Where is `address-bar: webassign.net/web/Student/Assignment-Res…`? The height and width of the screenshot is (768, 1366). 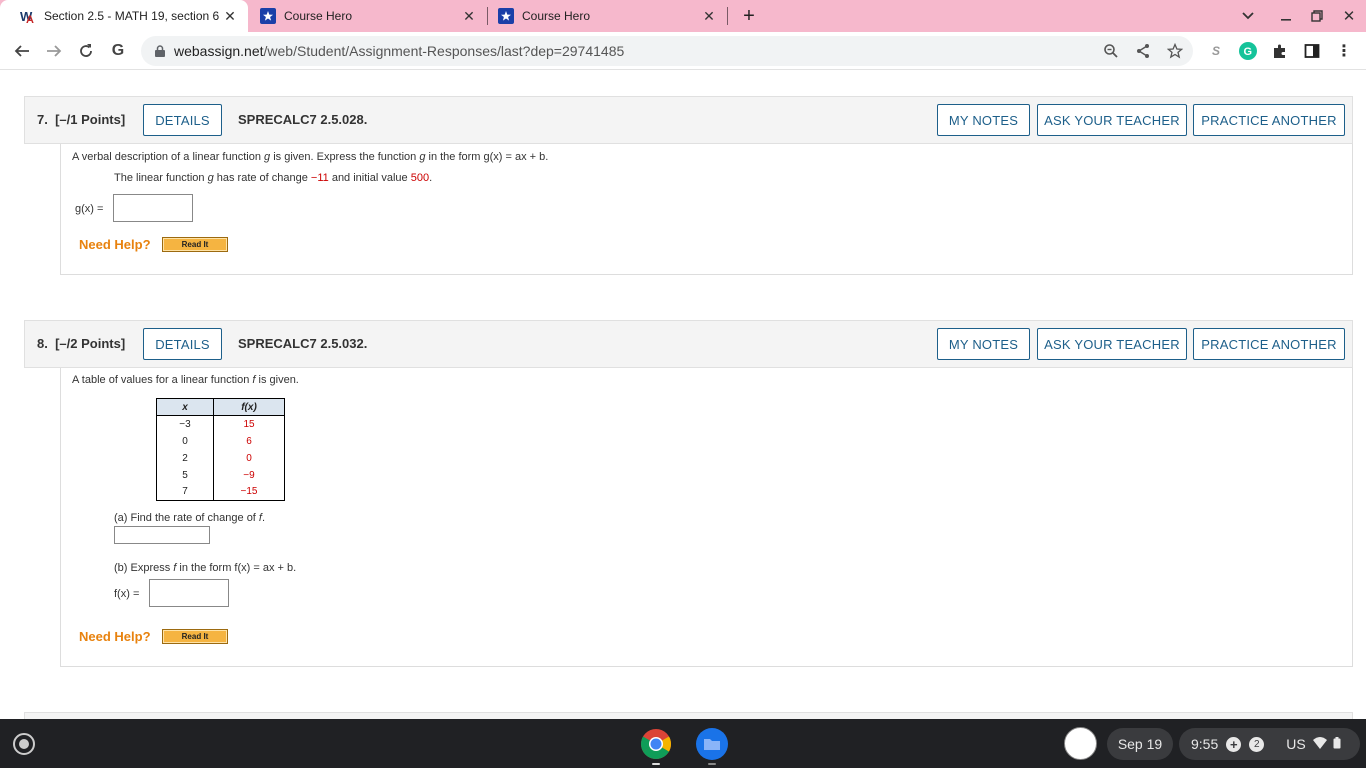 address-bar: webassign.net/web/Student/Assignment-Res… is located at coordinates (667, 51).